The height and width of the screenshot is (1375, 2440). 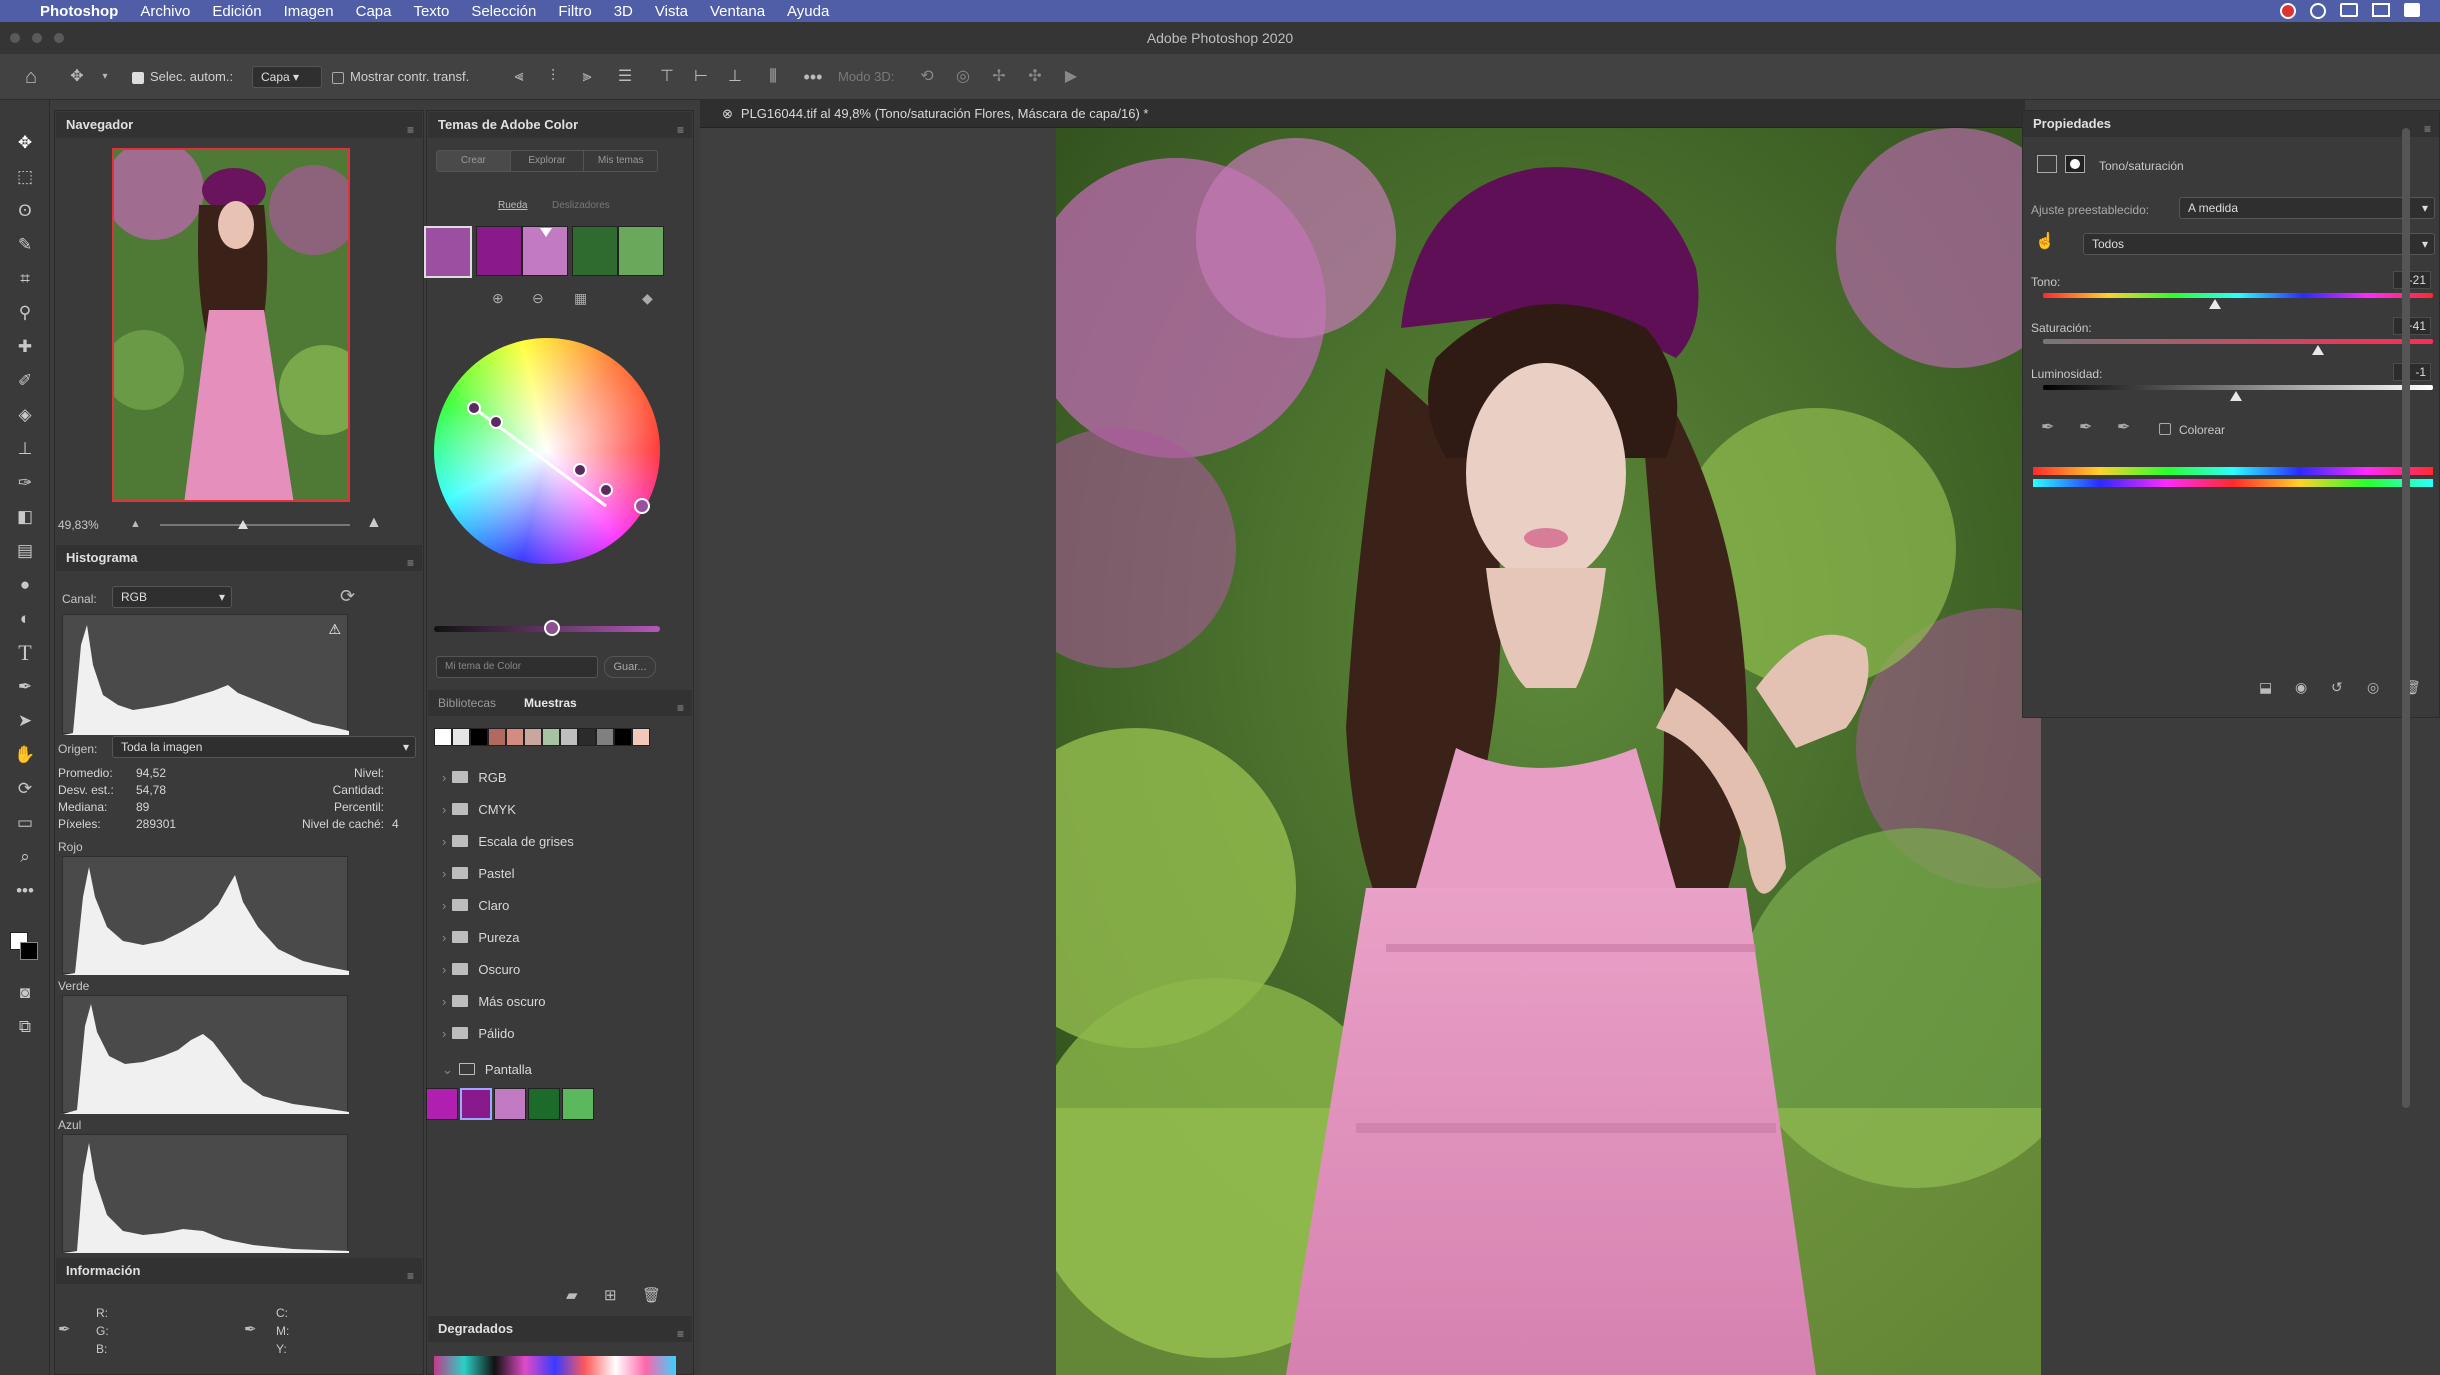 What do you see at coordinates (25, 177) in the screenshot?
I see `marquee-tool-icon: ⬚` at bounding box center [25, 177].